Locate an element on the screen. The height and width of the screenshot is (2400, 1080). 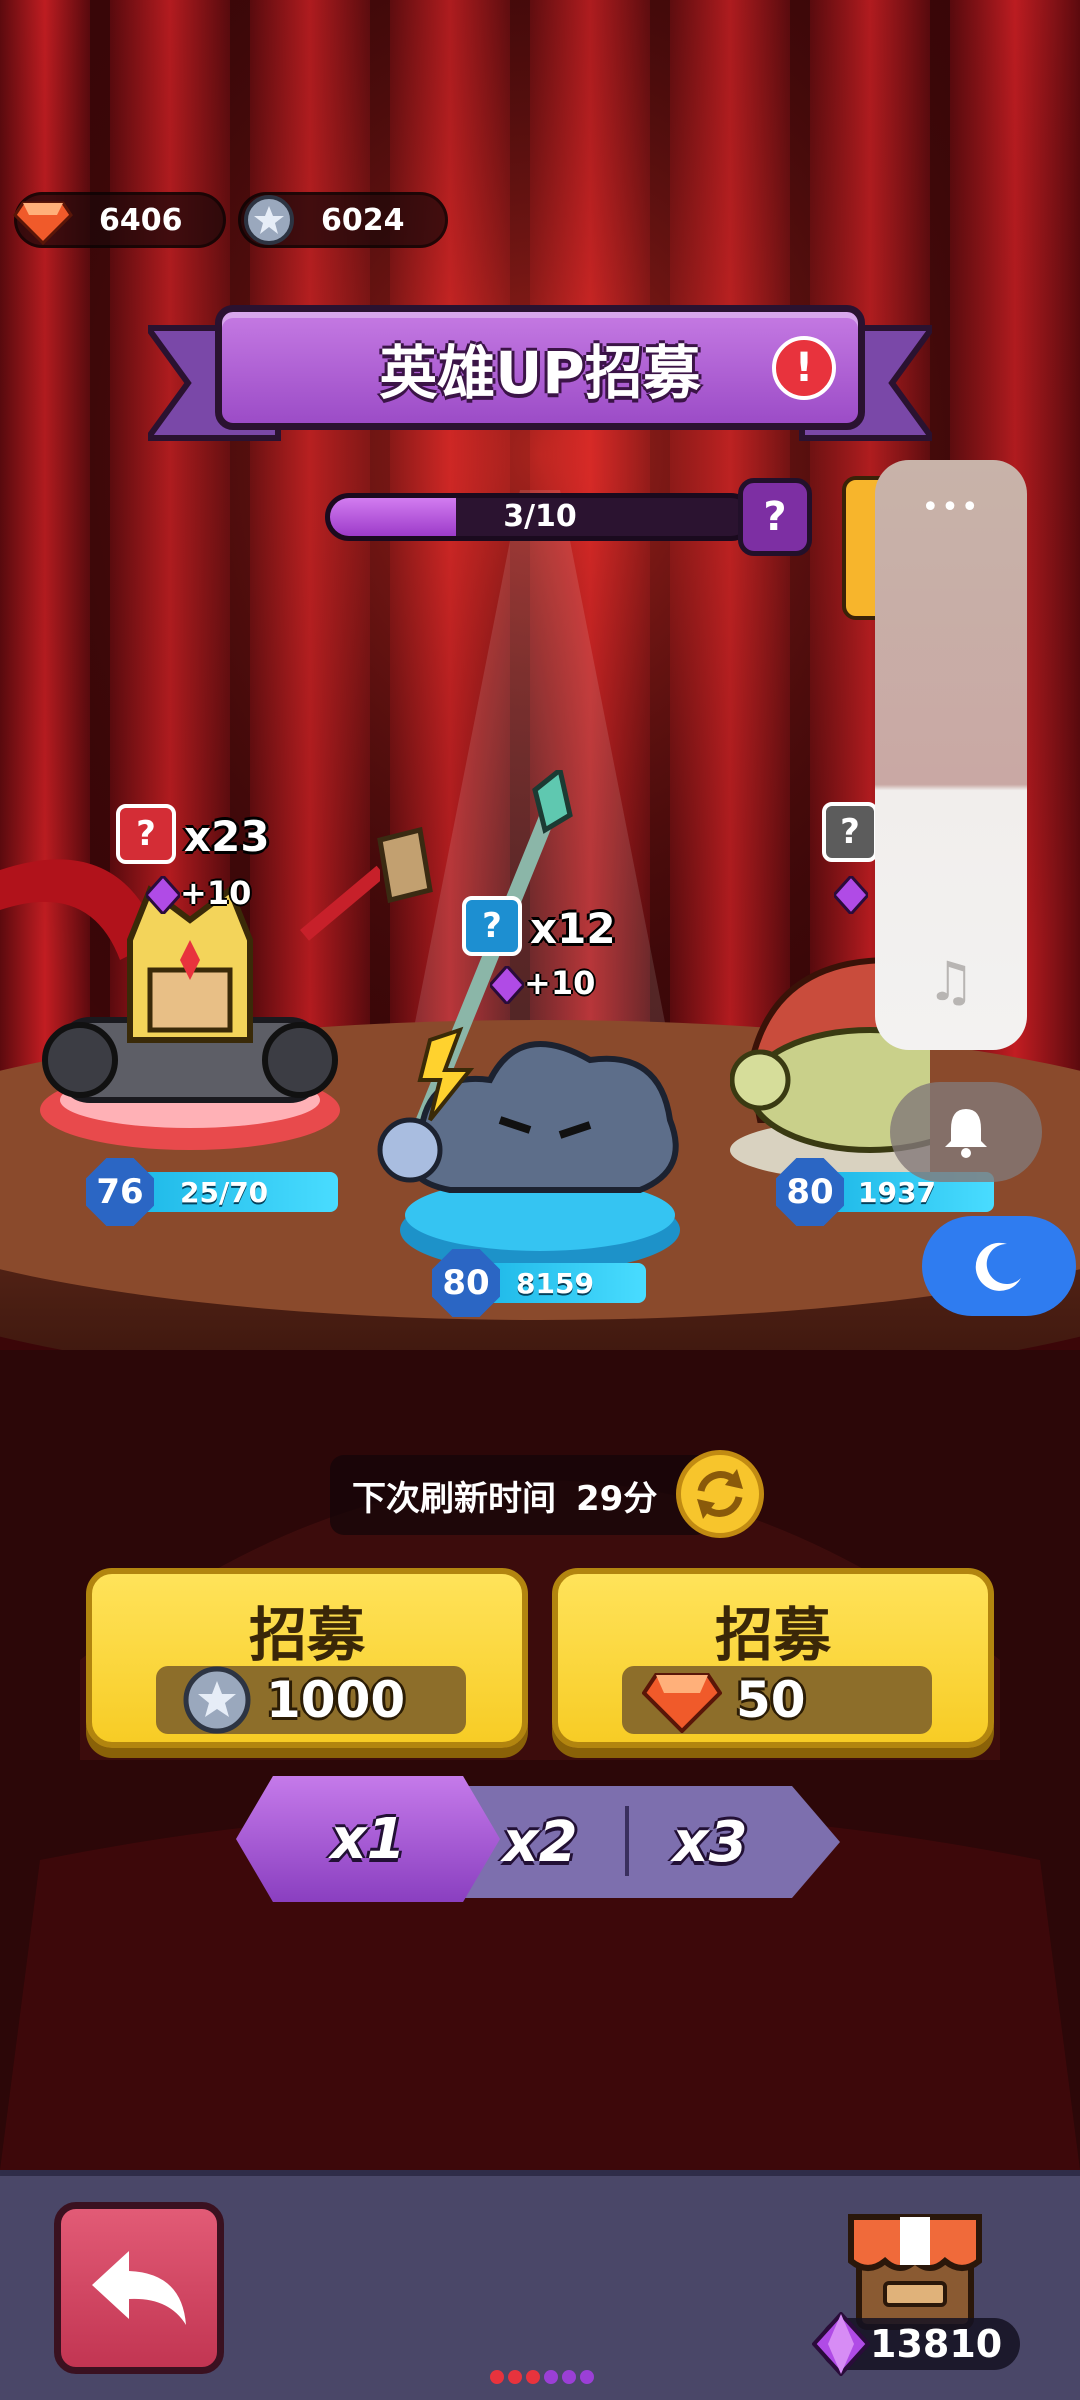
question-icon: ? is located at coordinates (775, 517).